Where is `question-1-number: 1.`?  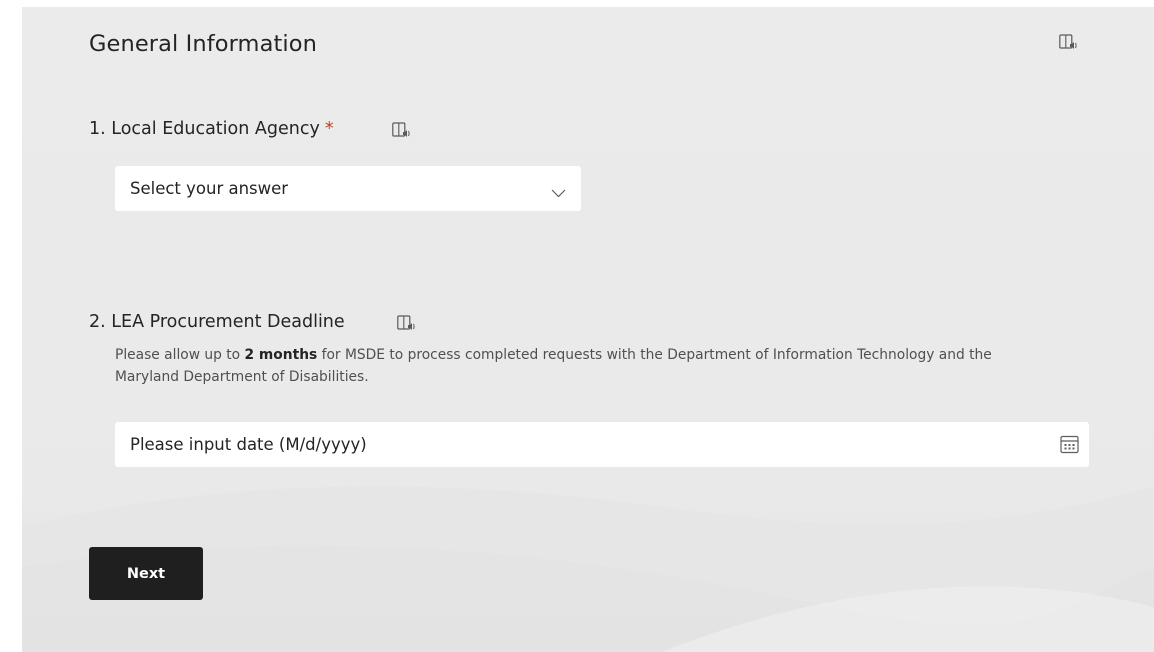
question-1-number: 1. is located at coordinates (97, 129).